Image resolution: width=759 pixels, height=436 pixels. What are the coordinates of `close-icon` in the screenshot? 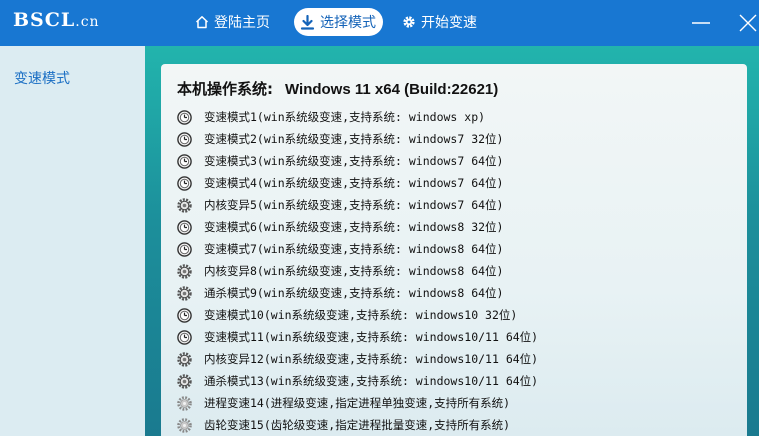 It's located at (748, 23).